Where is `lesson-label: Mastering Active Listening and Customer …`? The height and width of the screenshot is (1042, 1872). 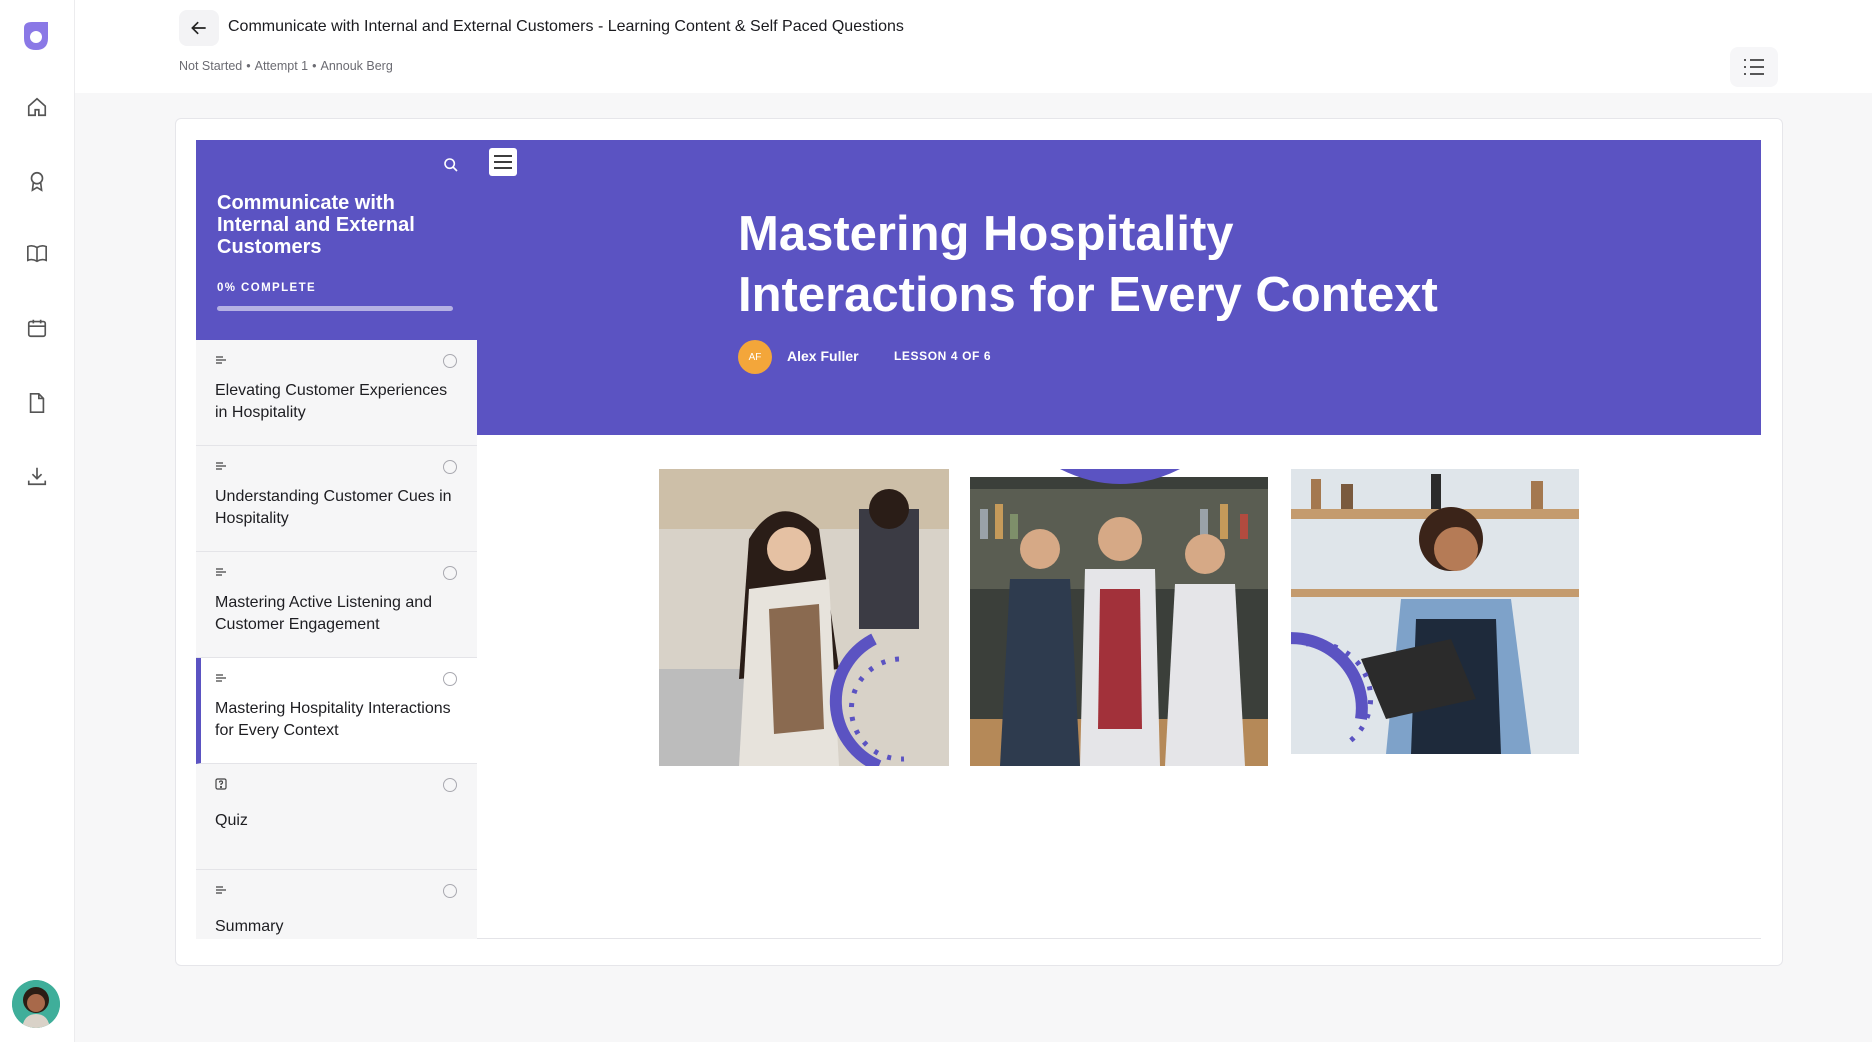
lesson-label: Mastering Active Listening and Customer … is located at coordinates (324, 613).